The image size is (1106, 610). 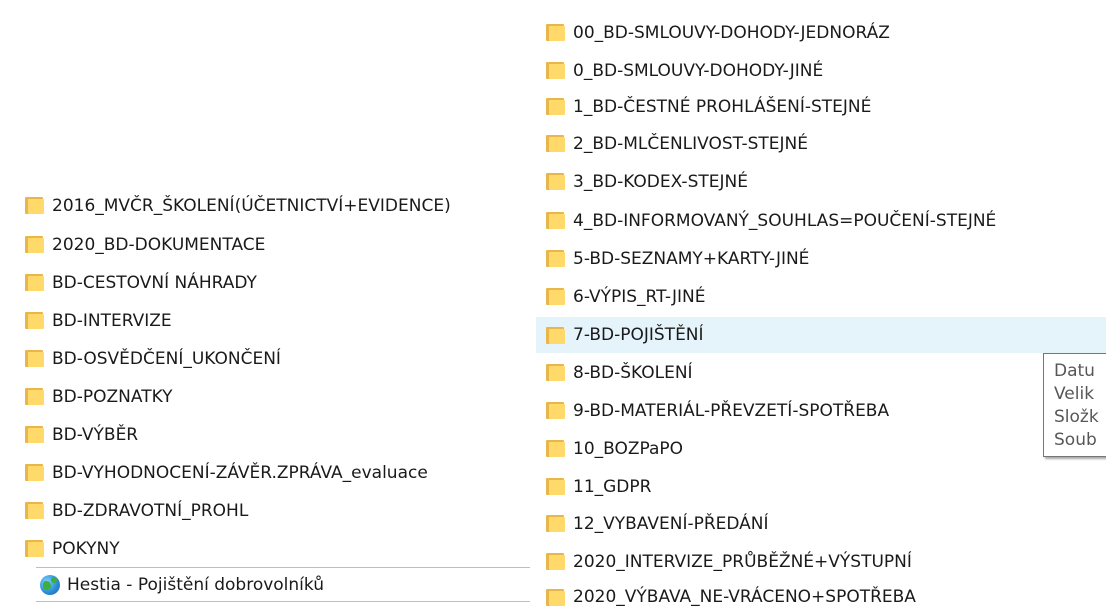 I want to click on list-item: 9-BD-MATERIÁL-PŘEVZETÍ-SPOTŘEBA, so click(x=790, y=410).